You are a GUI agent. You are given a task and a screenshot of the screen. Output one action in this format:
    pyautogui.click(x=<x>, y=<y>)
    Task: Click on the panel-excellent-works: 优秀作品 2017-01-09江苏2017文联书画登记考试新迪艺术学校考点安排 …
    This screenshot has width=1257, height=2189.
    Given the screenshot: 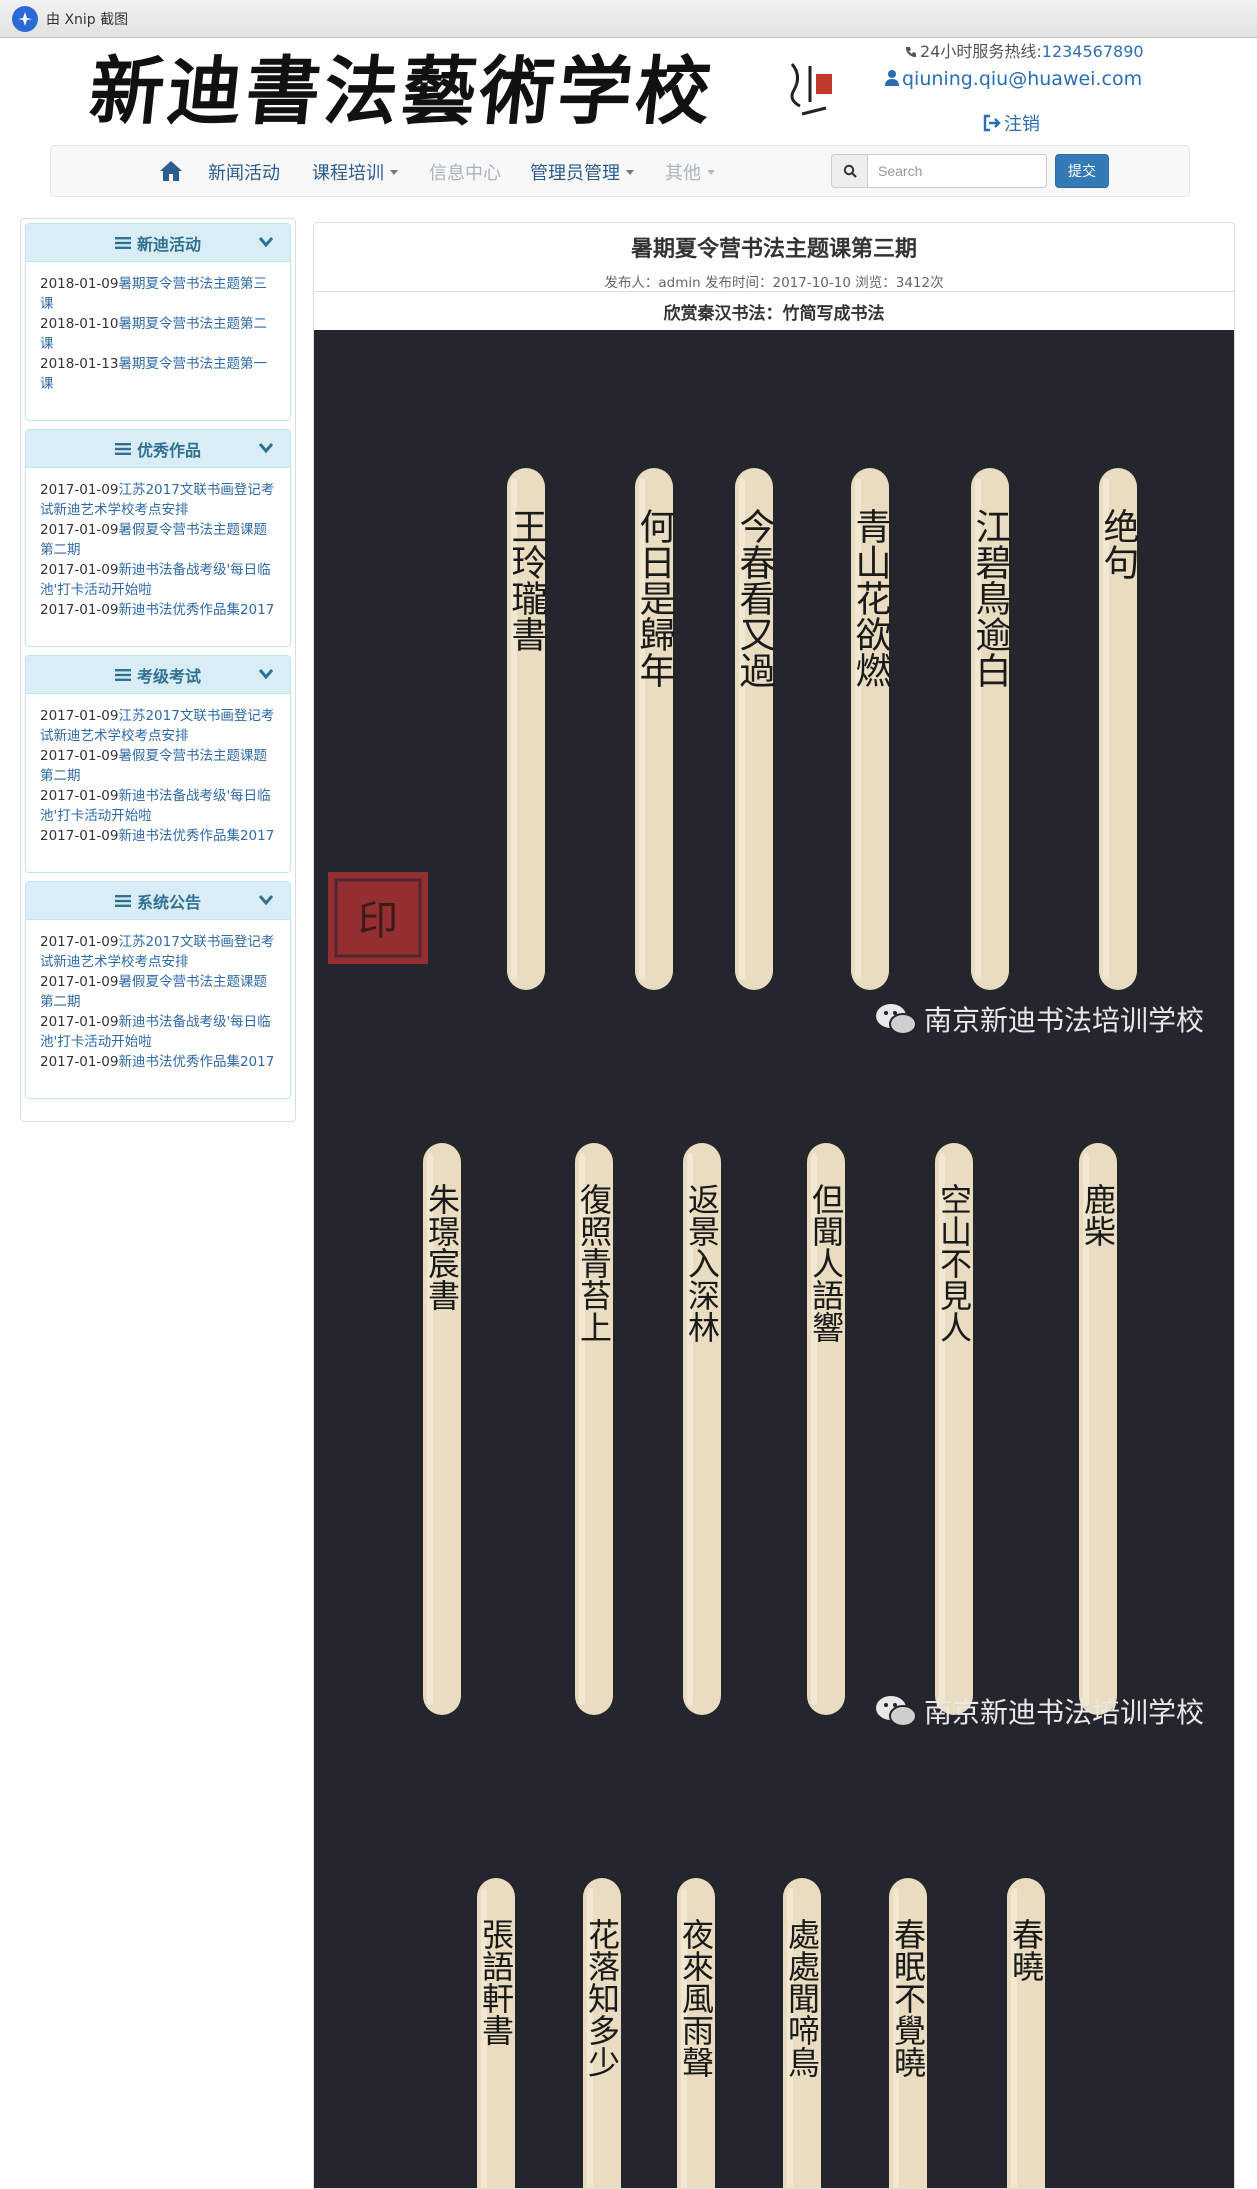 What is the action you would take?
    pyautogui.click(x=158, y=538)
    